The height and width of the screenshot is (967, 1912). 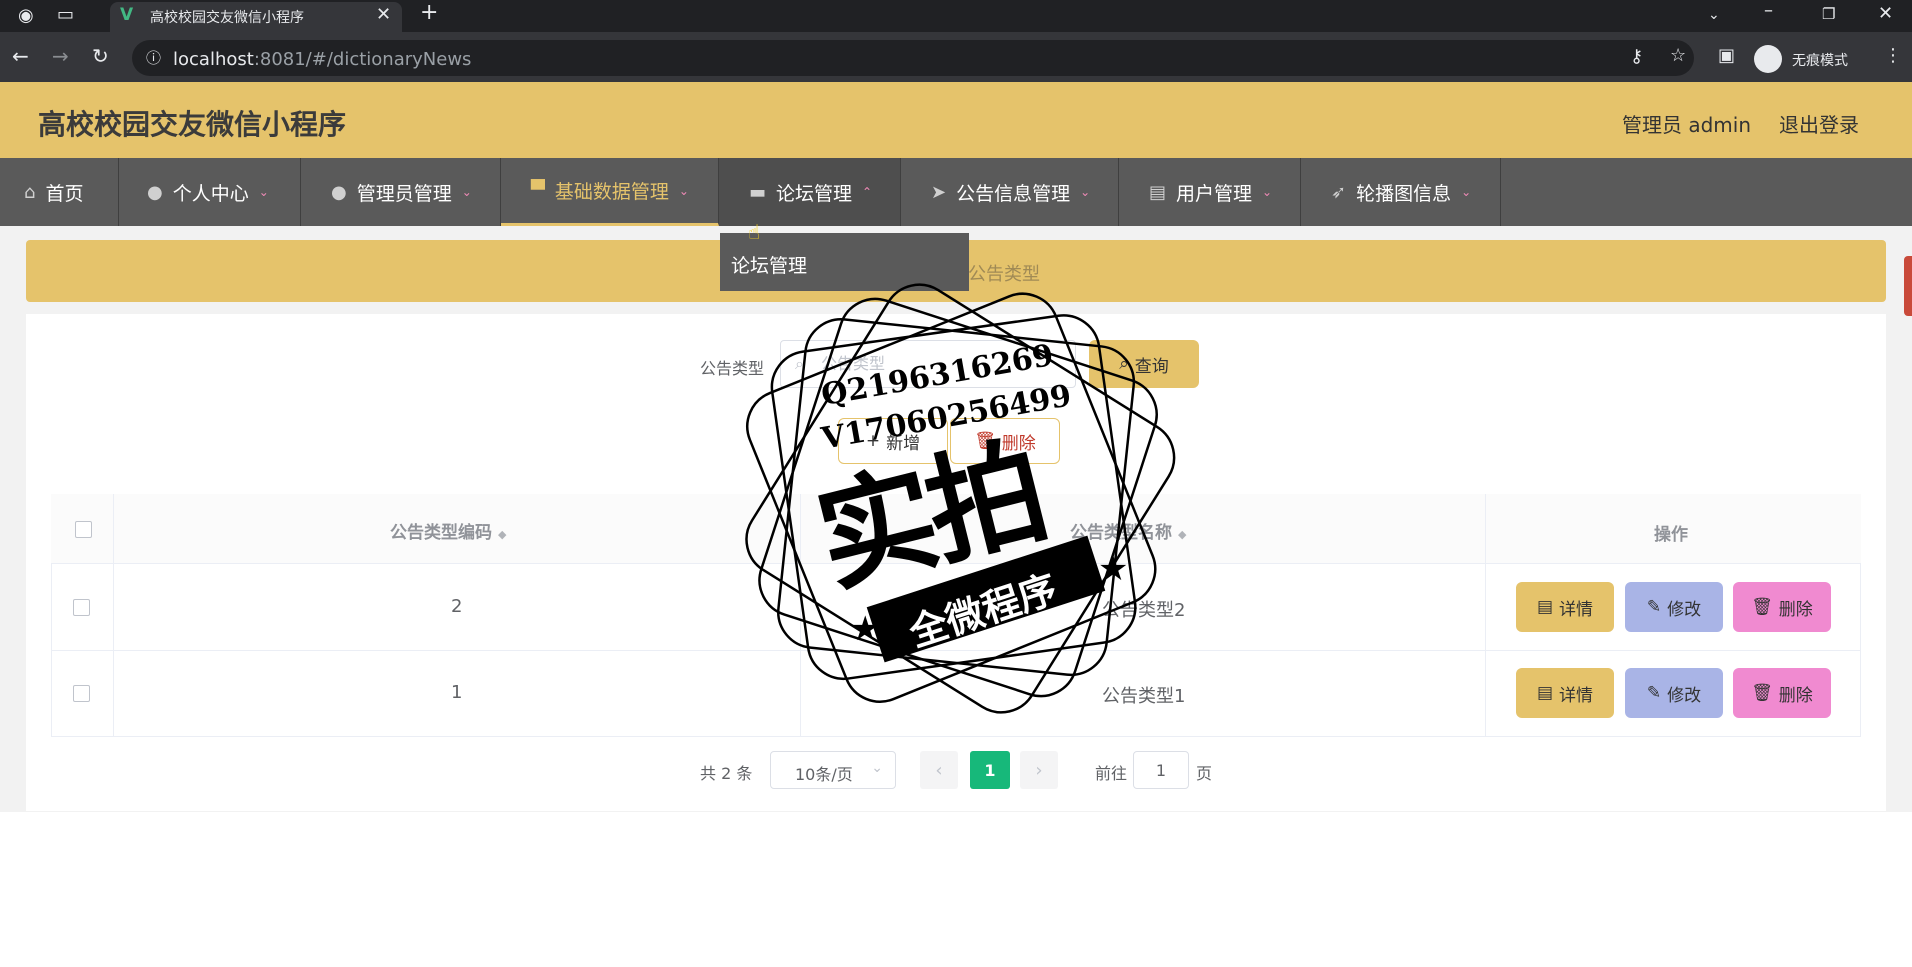 I want to click on site-info-icon: ⓘ, so click(x=153, y=58).